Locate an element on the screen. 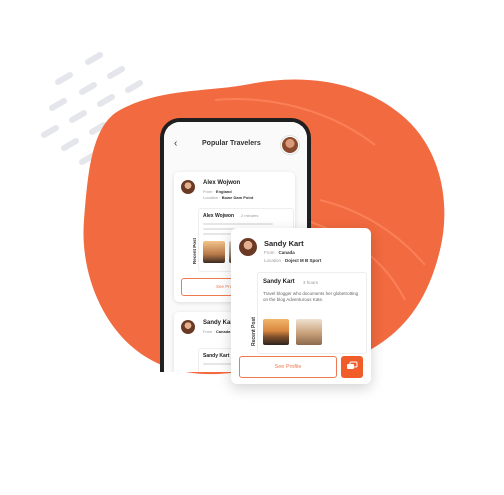 The image size is (504, 495). traveler-from: From · England is located at coordinates (217, 191).